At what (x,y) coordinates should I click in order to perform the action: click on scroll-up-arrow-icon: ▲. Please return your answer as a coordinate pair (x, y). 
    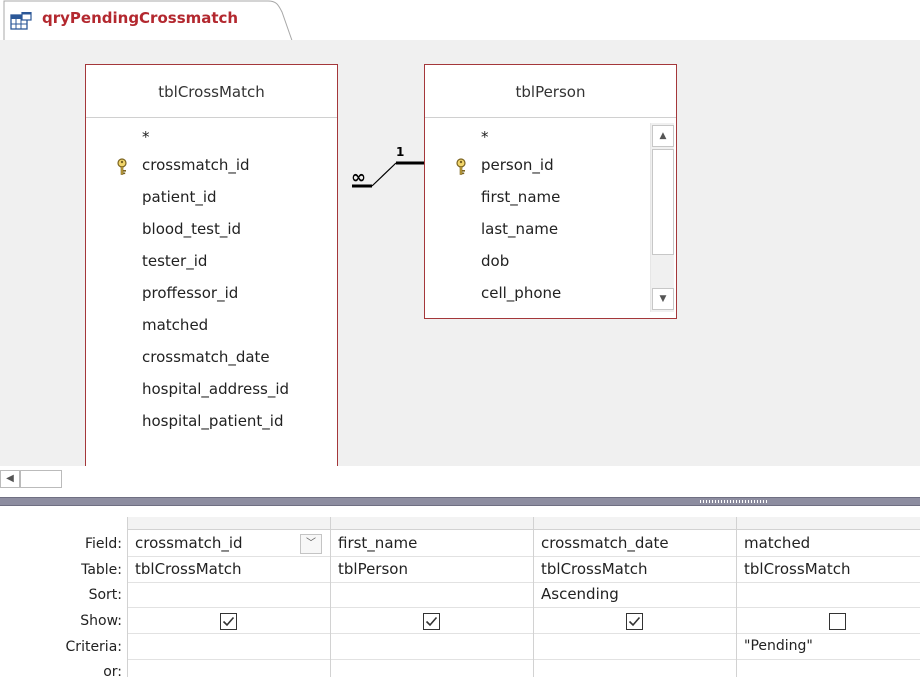
    Looking at the image, I should click on (663, 136).